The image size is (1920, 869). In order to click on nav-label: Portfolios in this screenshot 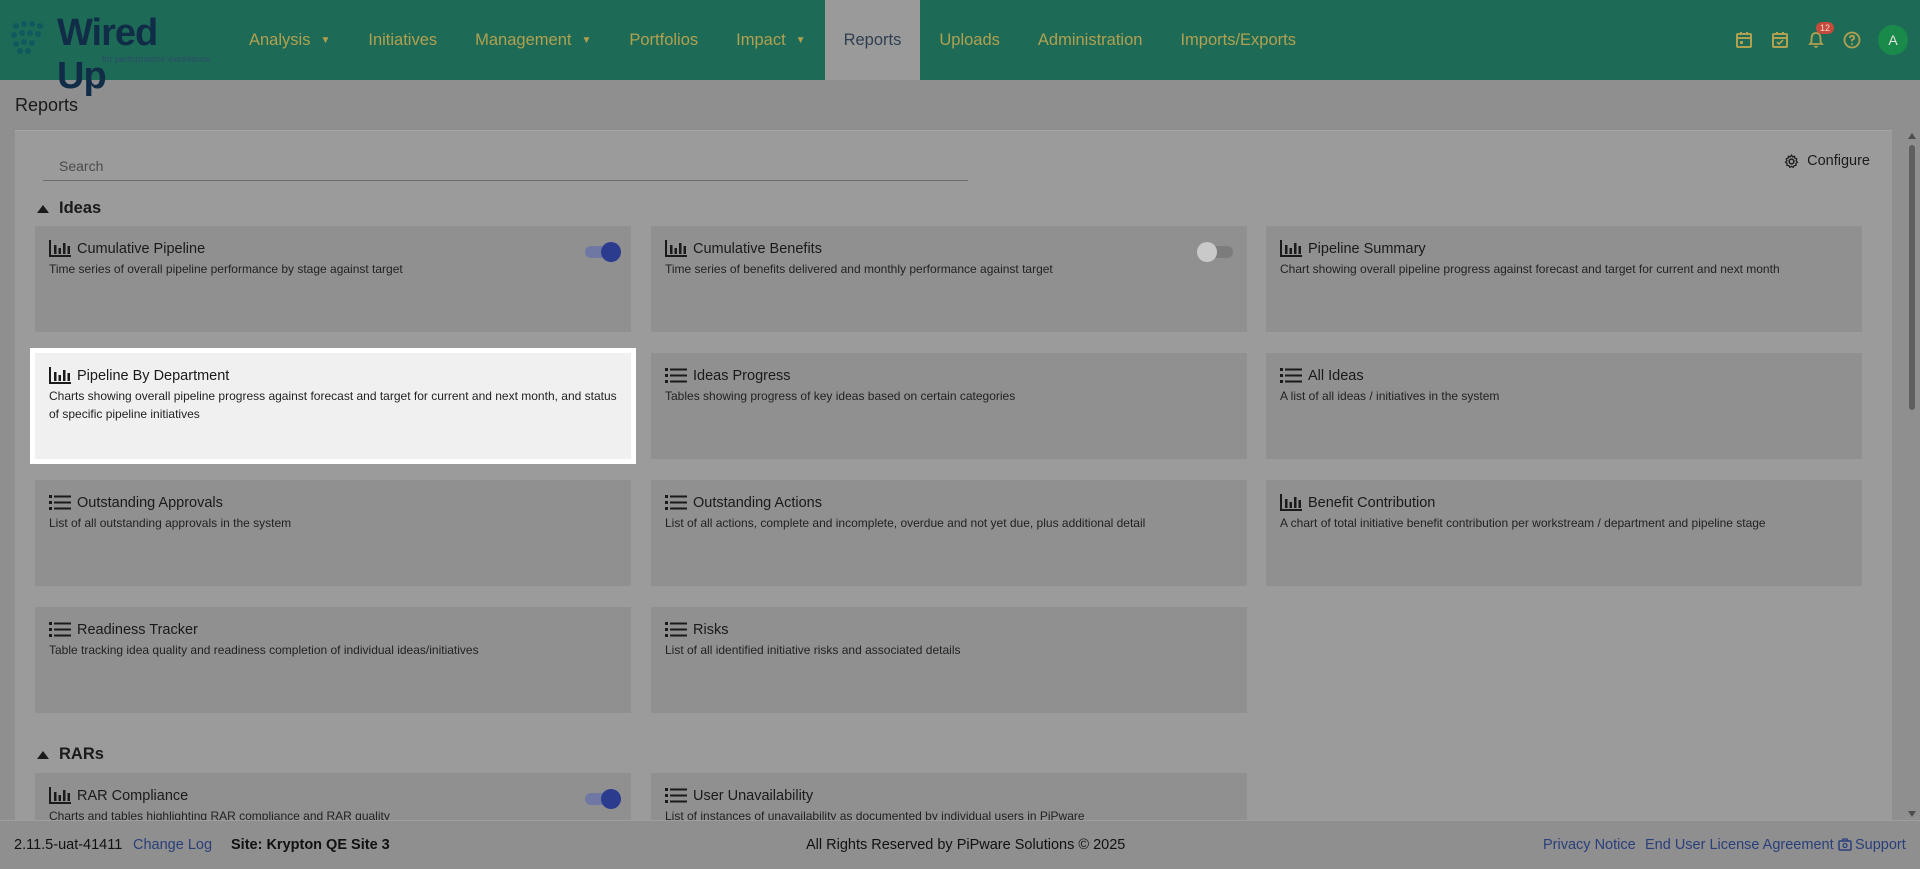, I will do `click(664, 39)`.